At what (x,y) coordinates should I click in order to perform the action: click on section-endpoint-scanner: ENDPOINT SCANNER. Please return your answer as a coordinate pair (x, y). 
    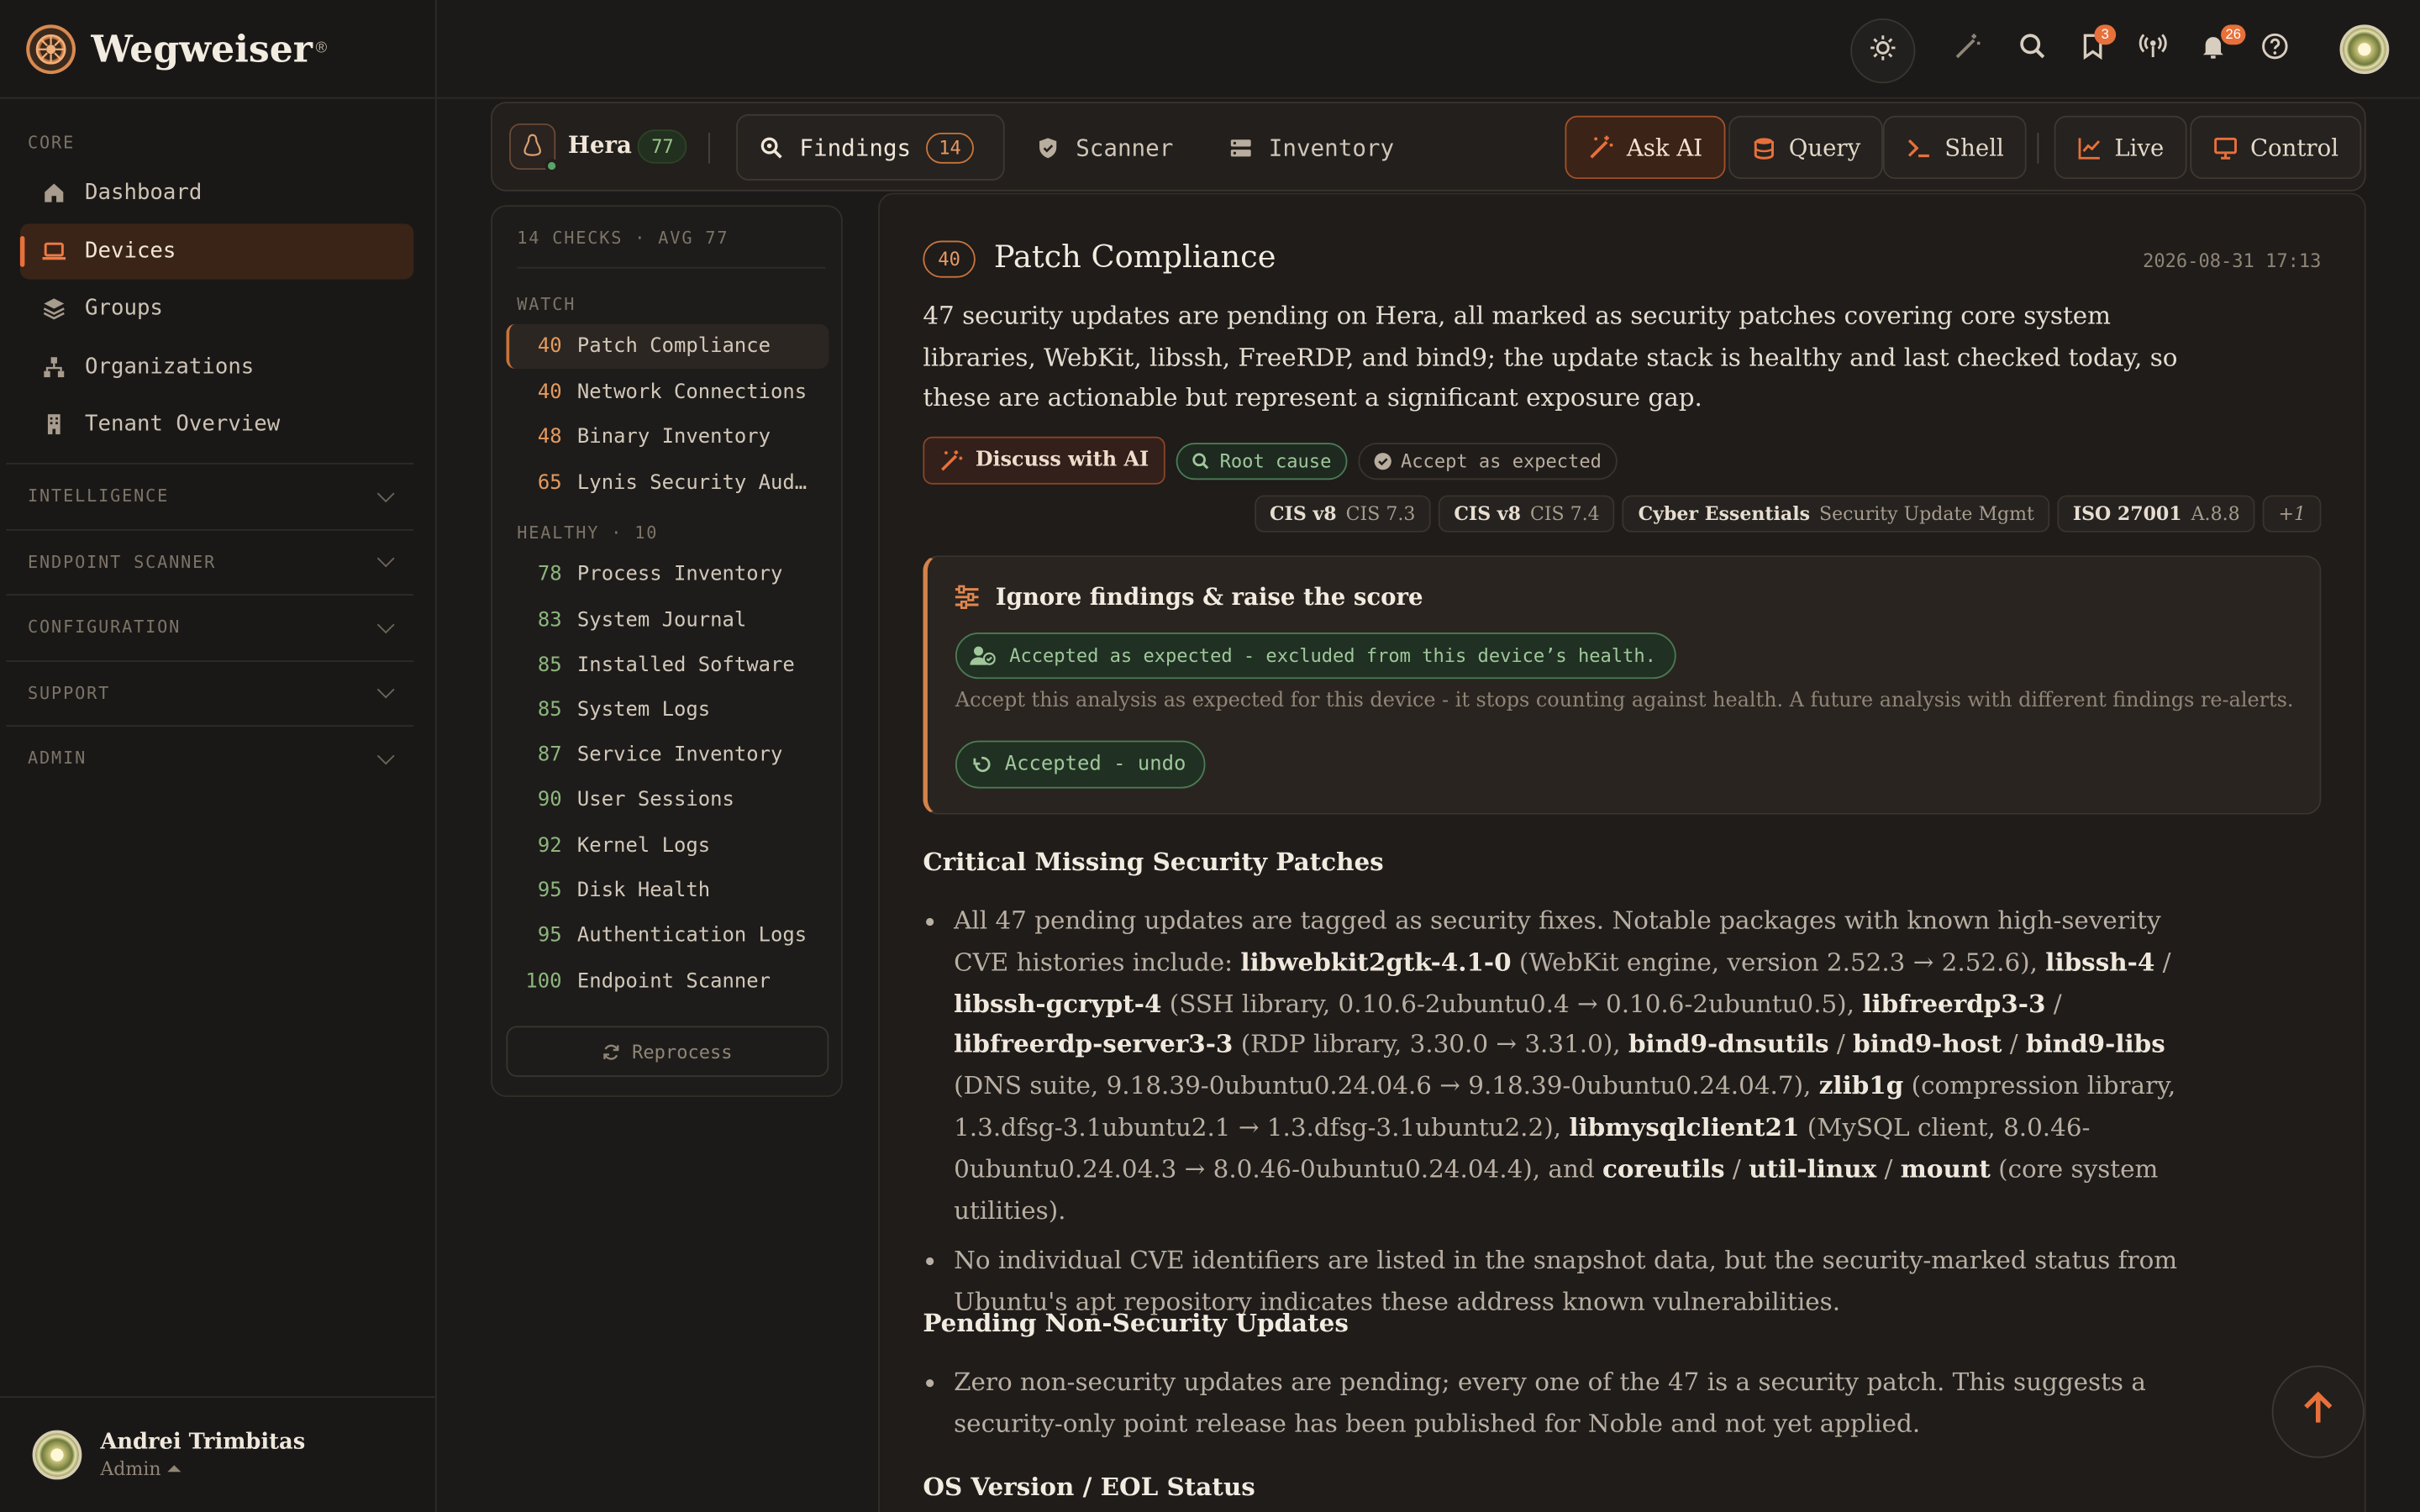
    Looking at the image, I should click on (210, 561).